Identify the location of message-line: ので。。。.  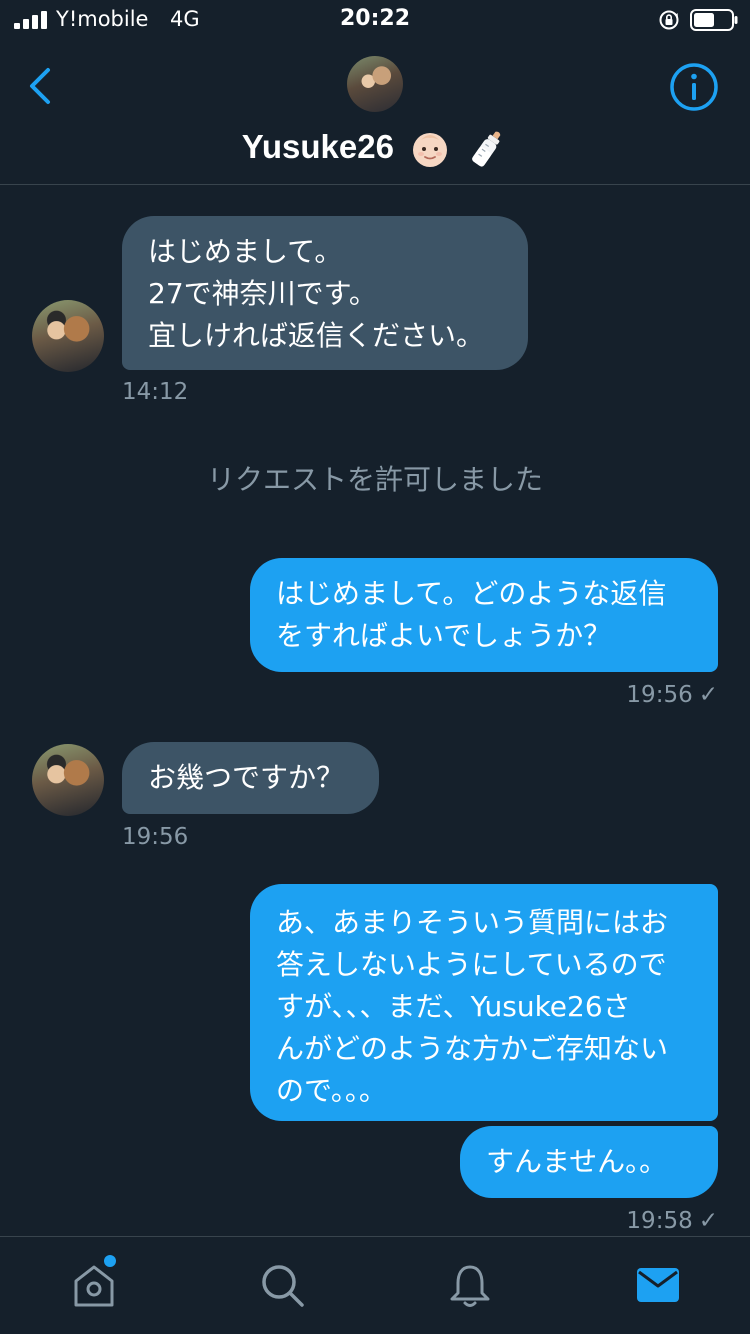
(331, 1090).